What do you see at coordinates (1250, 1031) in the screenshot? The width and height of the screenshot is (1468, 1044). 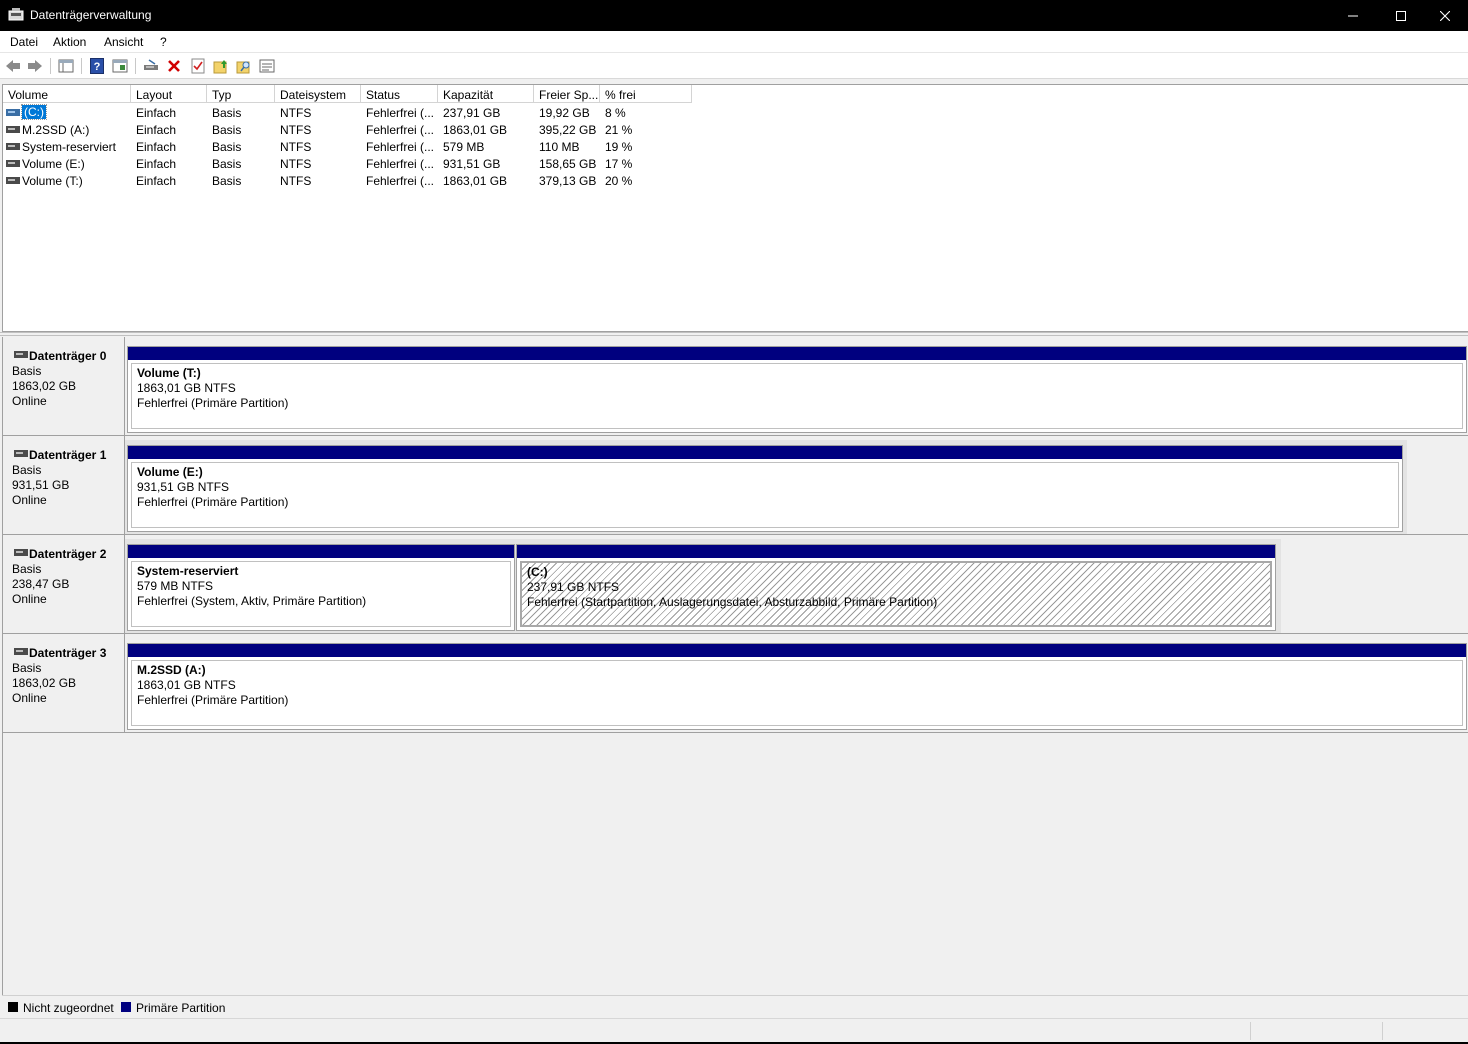 I see `status-divider` at bounding box center [1250, 1031].